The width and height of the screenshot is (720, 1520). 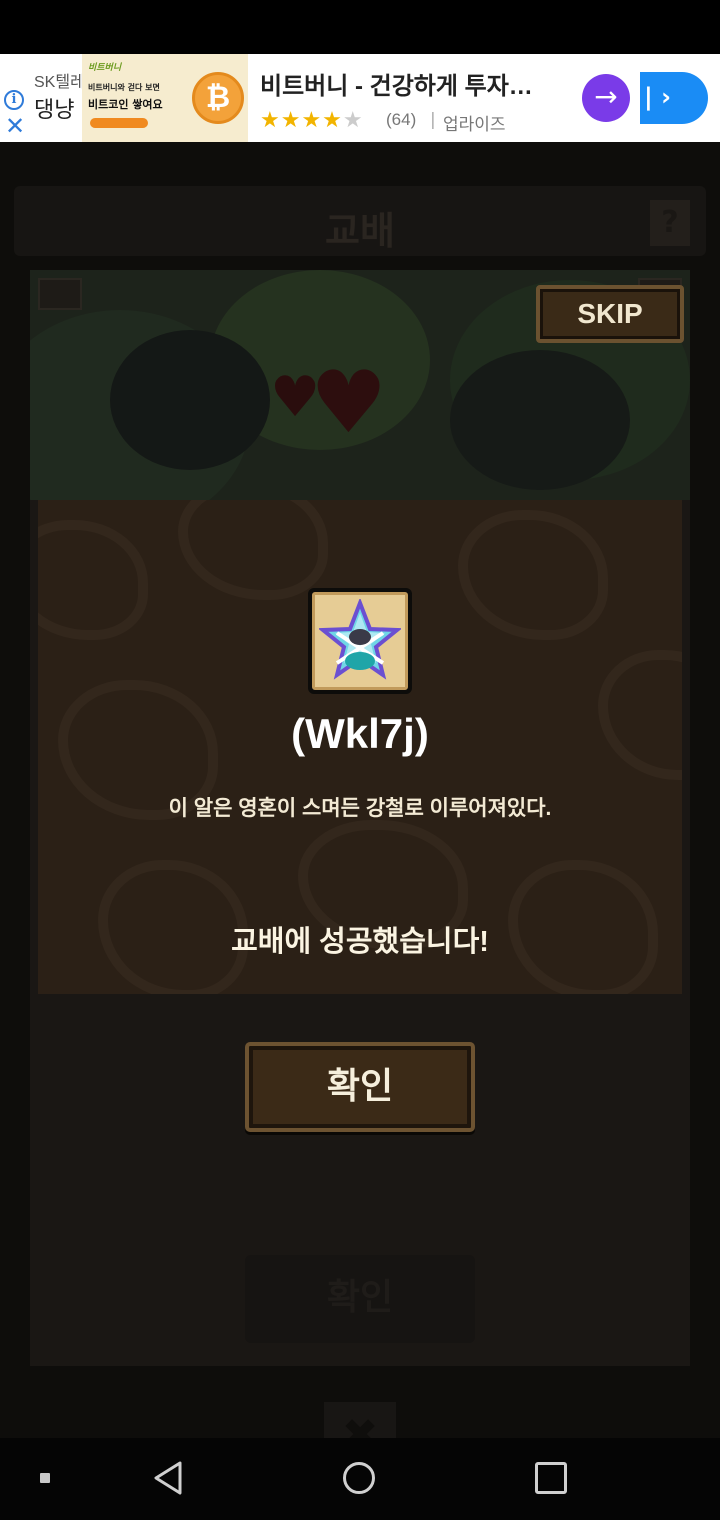 I want to click on star-rating: ★★★★★, so click(x=312, y=120).